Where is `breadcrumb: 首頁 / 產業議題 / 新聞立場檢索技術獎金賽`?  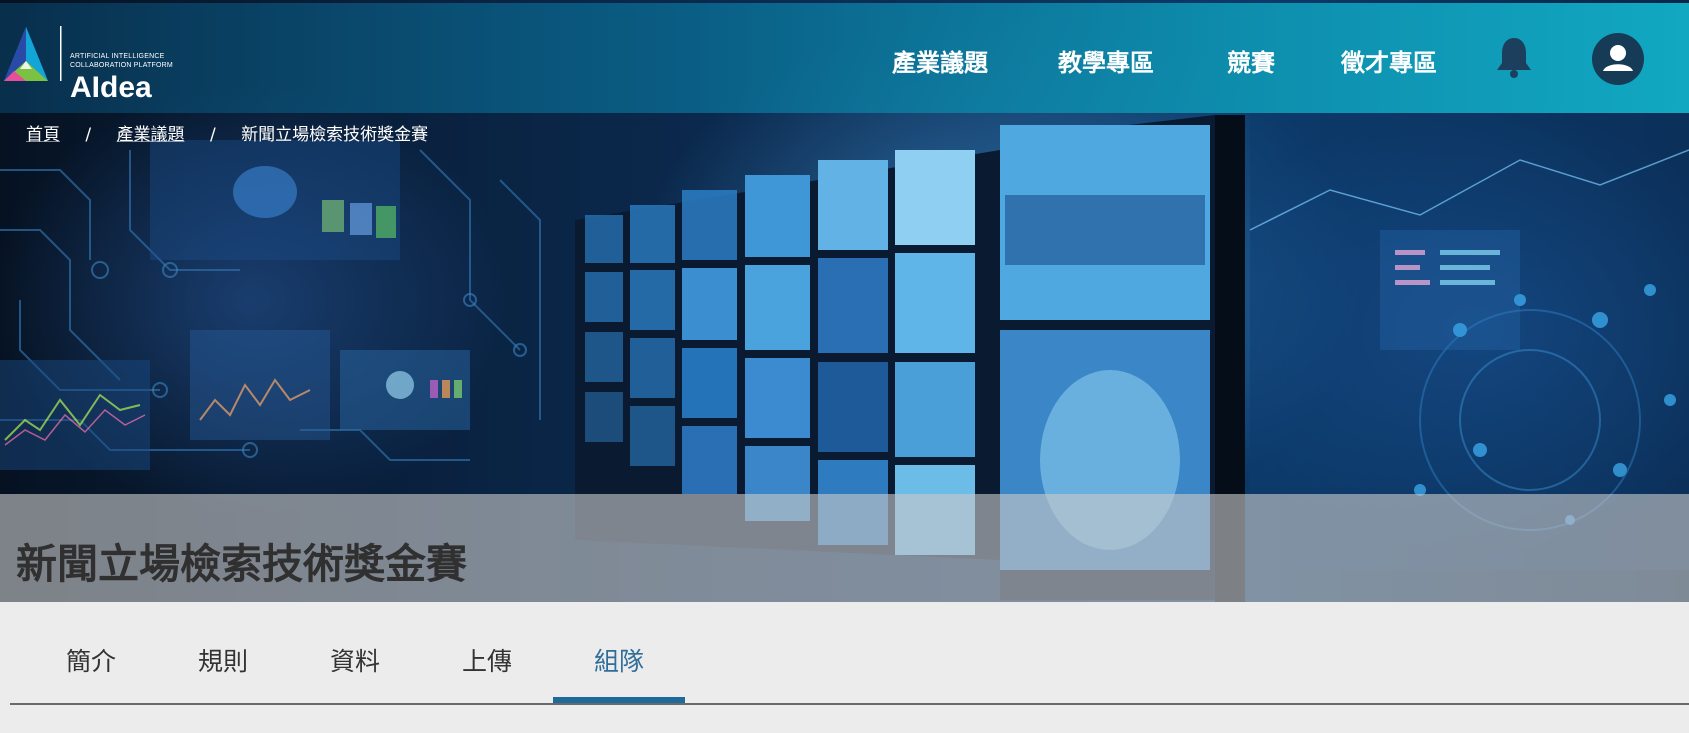
breadcrumb: 首頁 / 產業議題 / 新聞立場檢索技術獎金賽 is located at coordinates (227, 132).